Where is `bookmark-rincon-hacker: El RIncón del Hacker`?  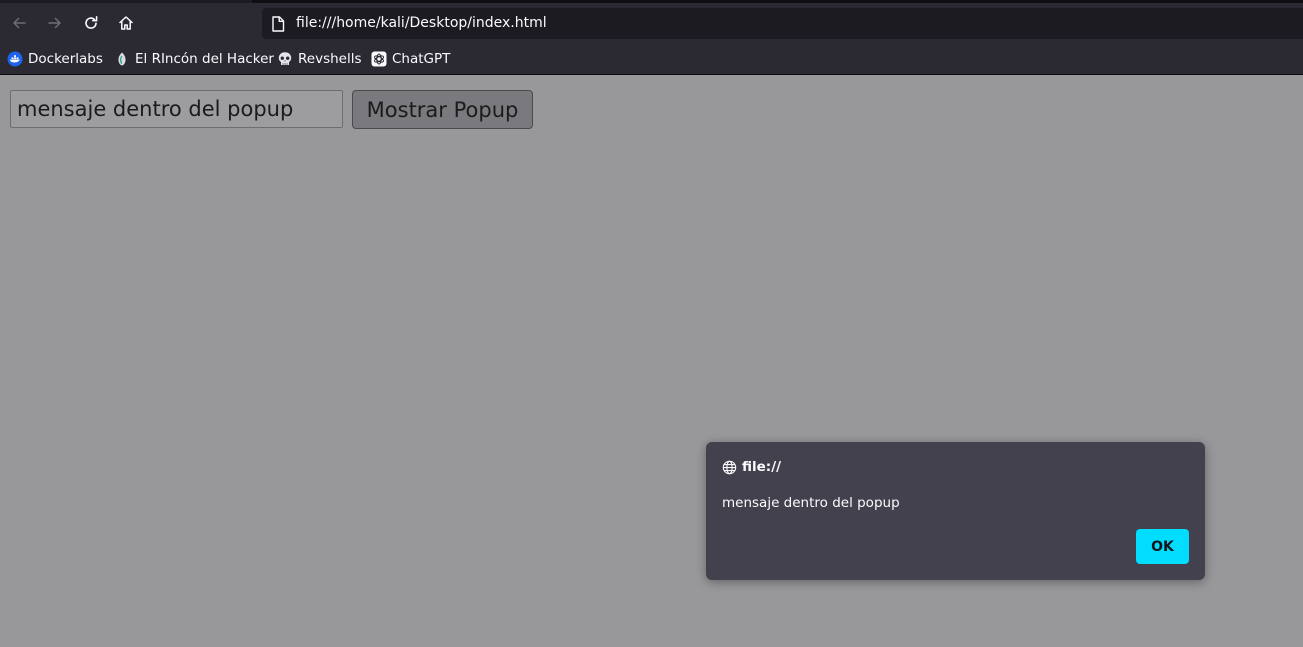
bookmark-rincon-hacker: El RIncón del Hacker is located at coordinates (194, 59).